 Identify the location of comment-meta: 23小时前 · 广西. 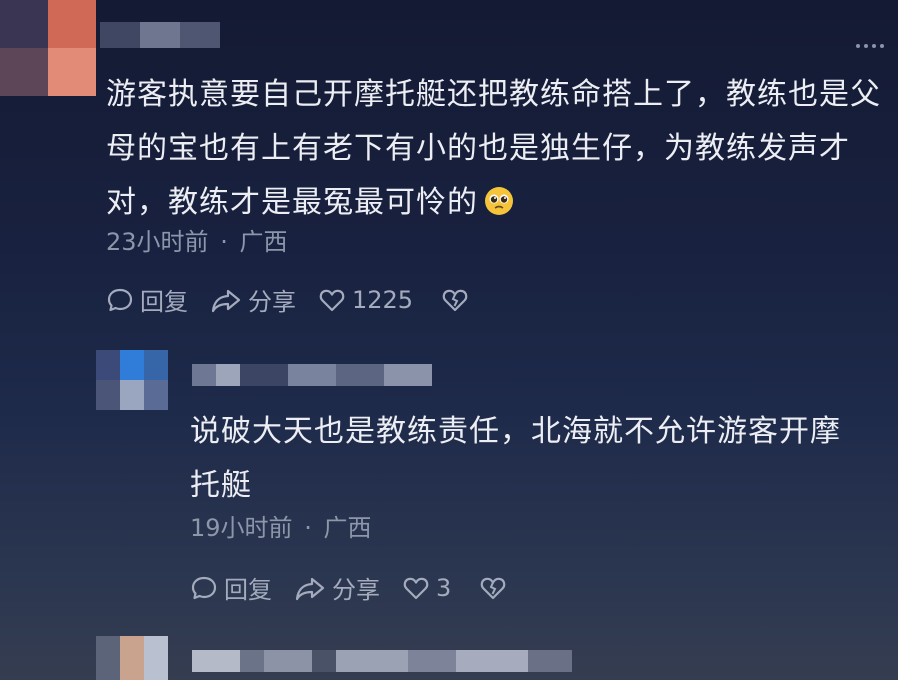
(196, 239).